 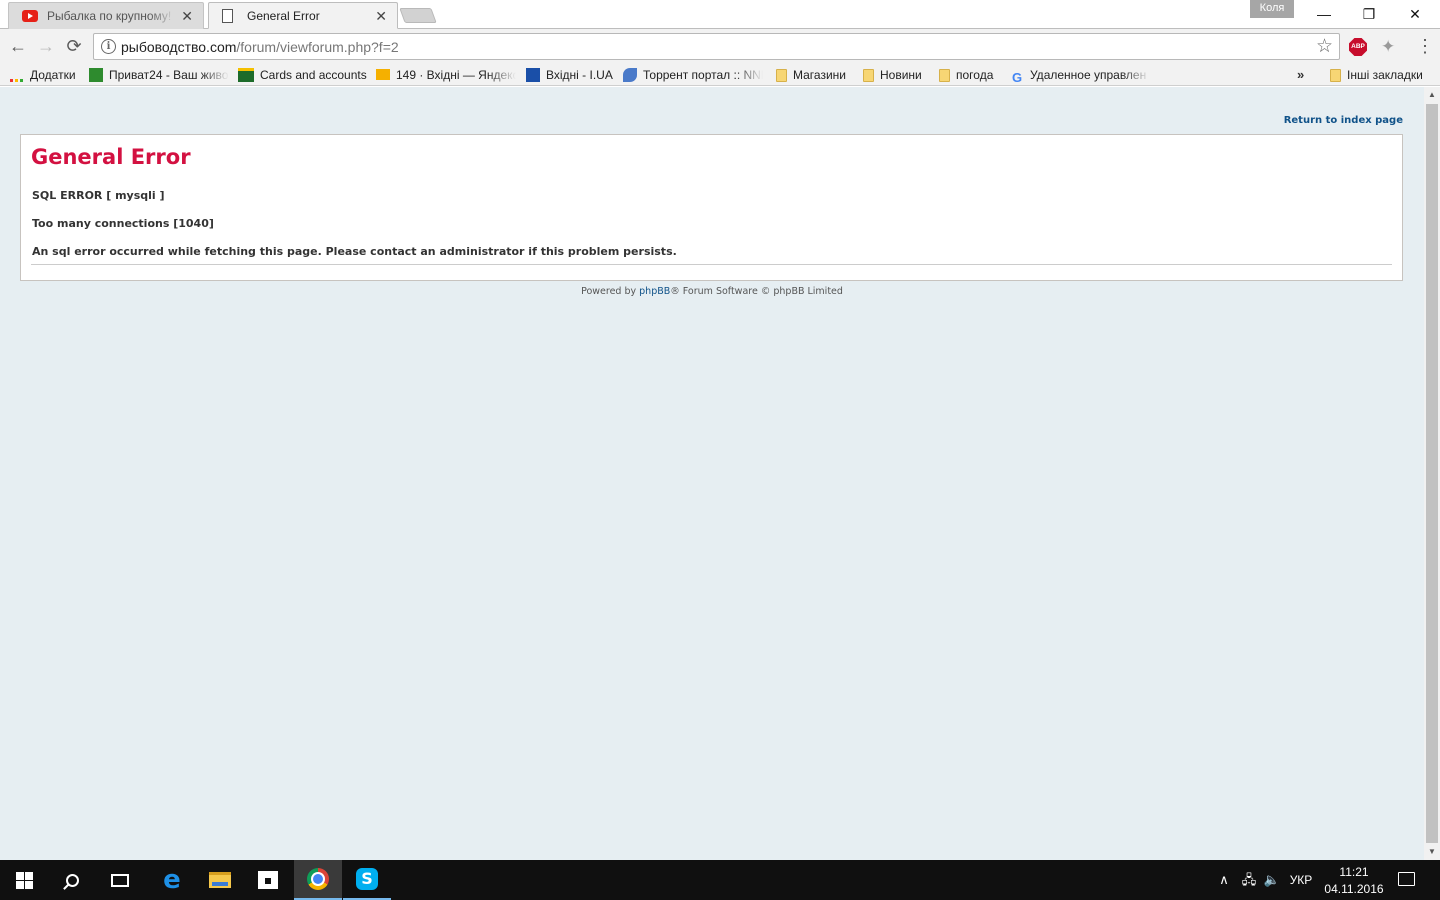 I want to click on tab-general-error: General Error ✕, so click(x=303, y=15).